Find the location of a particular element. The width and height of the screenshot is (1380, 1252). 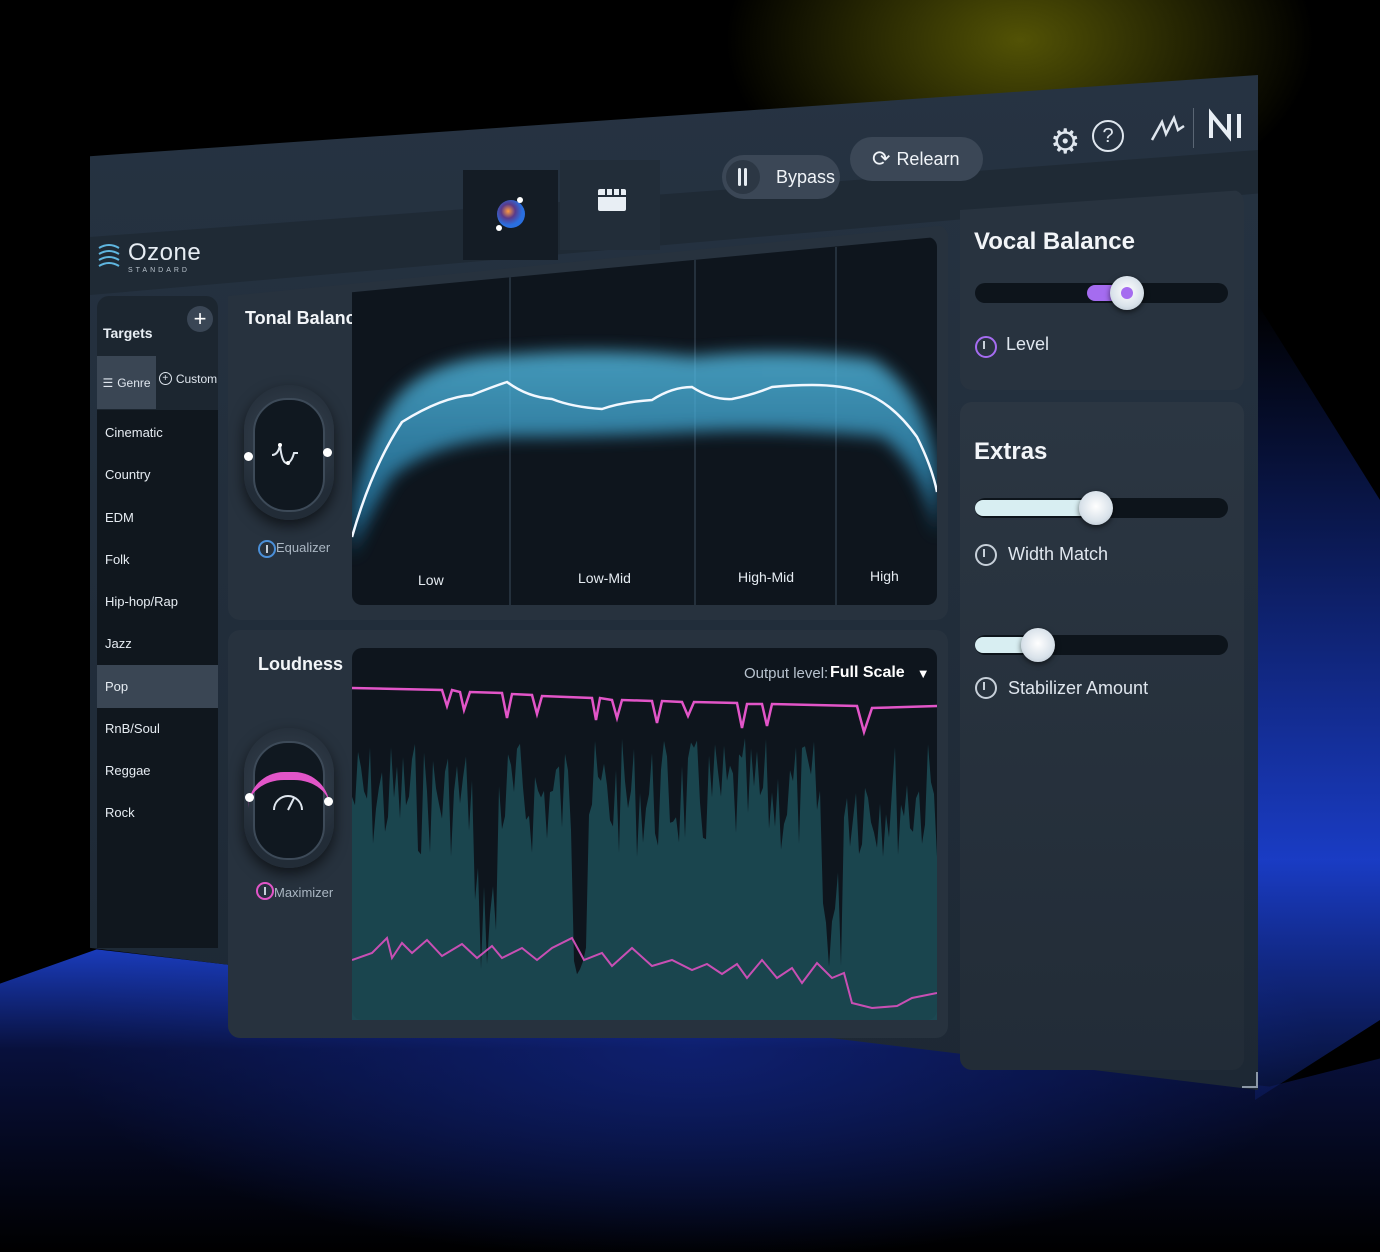

vocal-balance-title: Vocal Balance is located at coordinates (1054, 241).